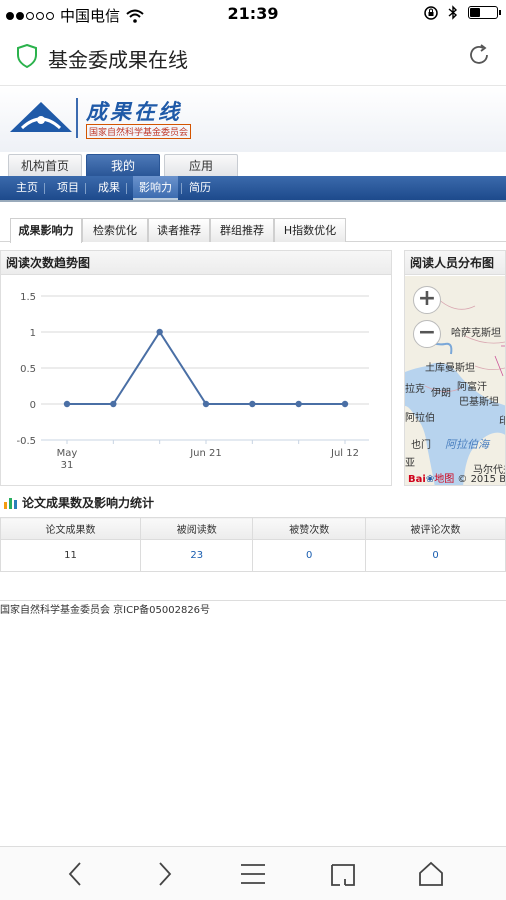 This screenshot has height=900, width=506. I want to click on table-row: 11 23 0 0, so click(253, 555).